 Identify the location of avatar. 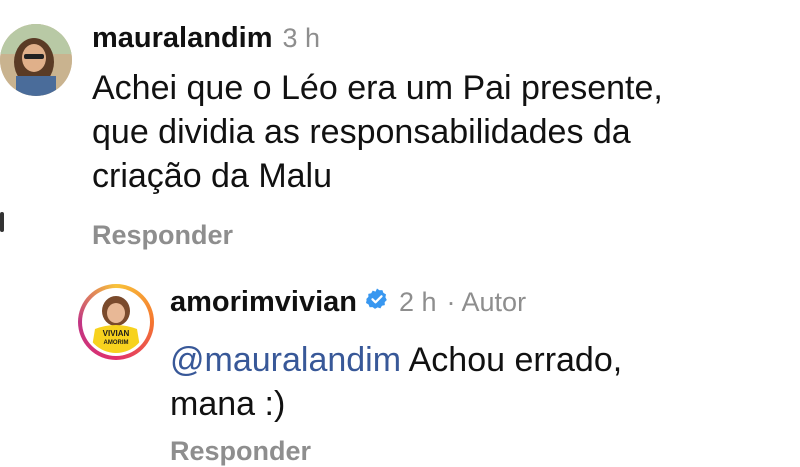
(36, 60).